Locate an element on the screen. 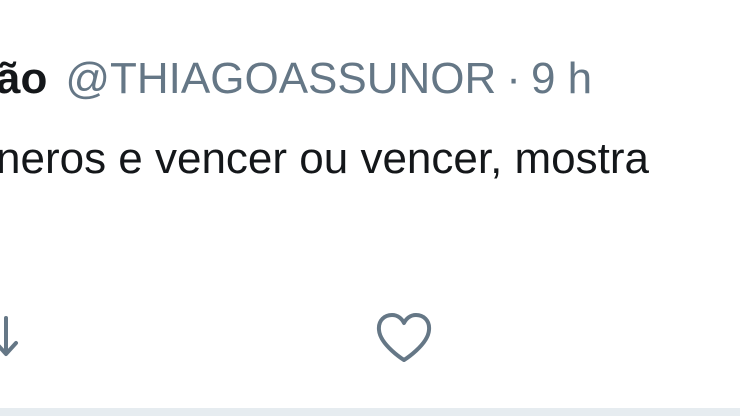 This screenshot has width=740, height=416. reply-button is located at coordinates (14, 338).